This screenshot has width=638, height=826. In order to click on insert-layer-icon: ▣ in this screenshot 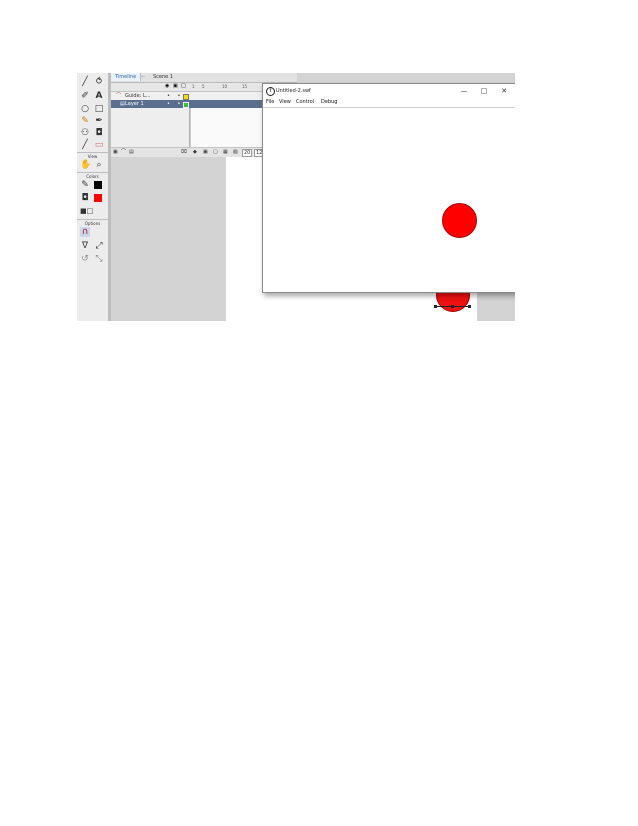, I will do `click(115, 152)`.